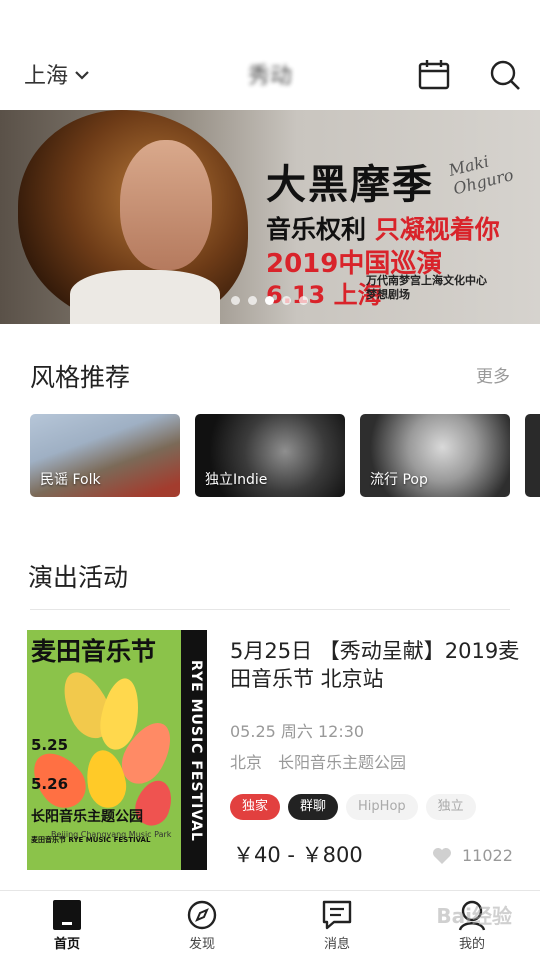  Describe the element at coordinates (450, 807) in the screenshot. I see `tag-indie: 独立` at that location.